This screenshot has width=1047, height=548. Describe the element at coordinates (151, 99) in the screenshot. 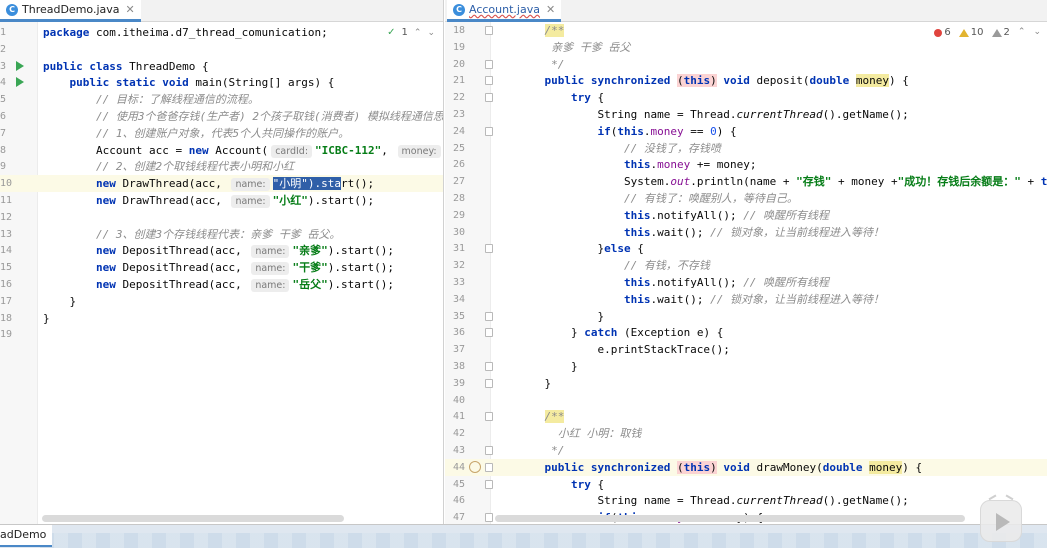

I see `code-text: // 目标：了解线程通信的流程。` at that location.